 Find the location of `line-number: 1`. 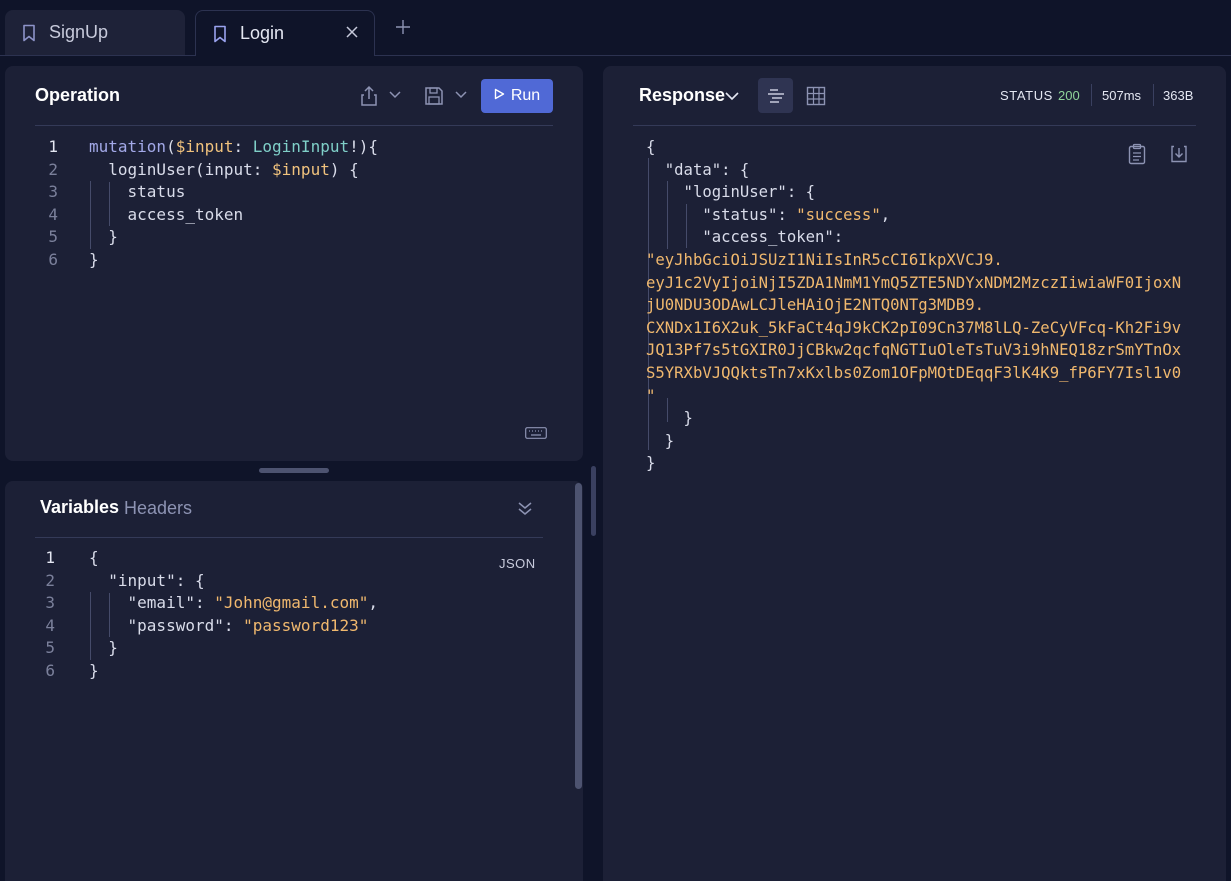

line-number: 1 is located at coordinates (50, 557).